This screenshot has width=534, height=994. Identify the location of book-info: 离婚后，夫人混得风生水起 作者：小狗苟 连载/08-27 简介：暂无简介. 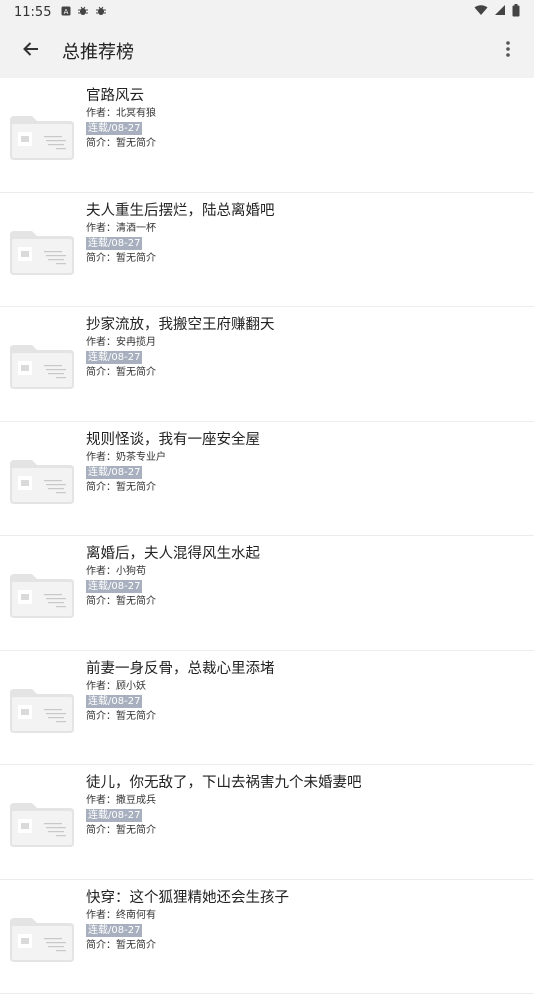
(305, 576).